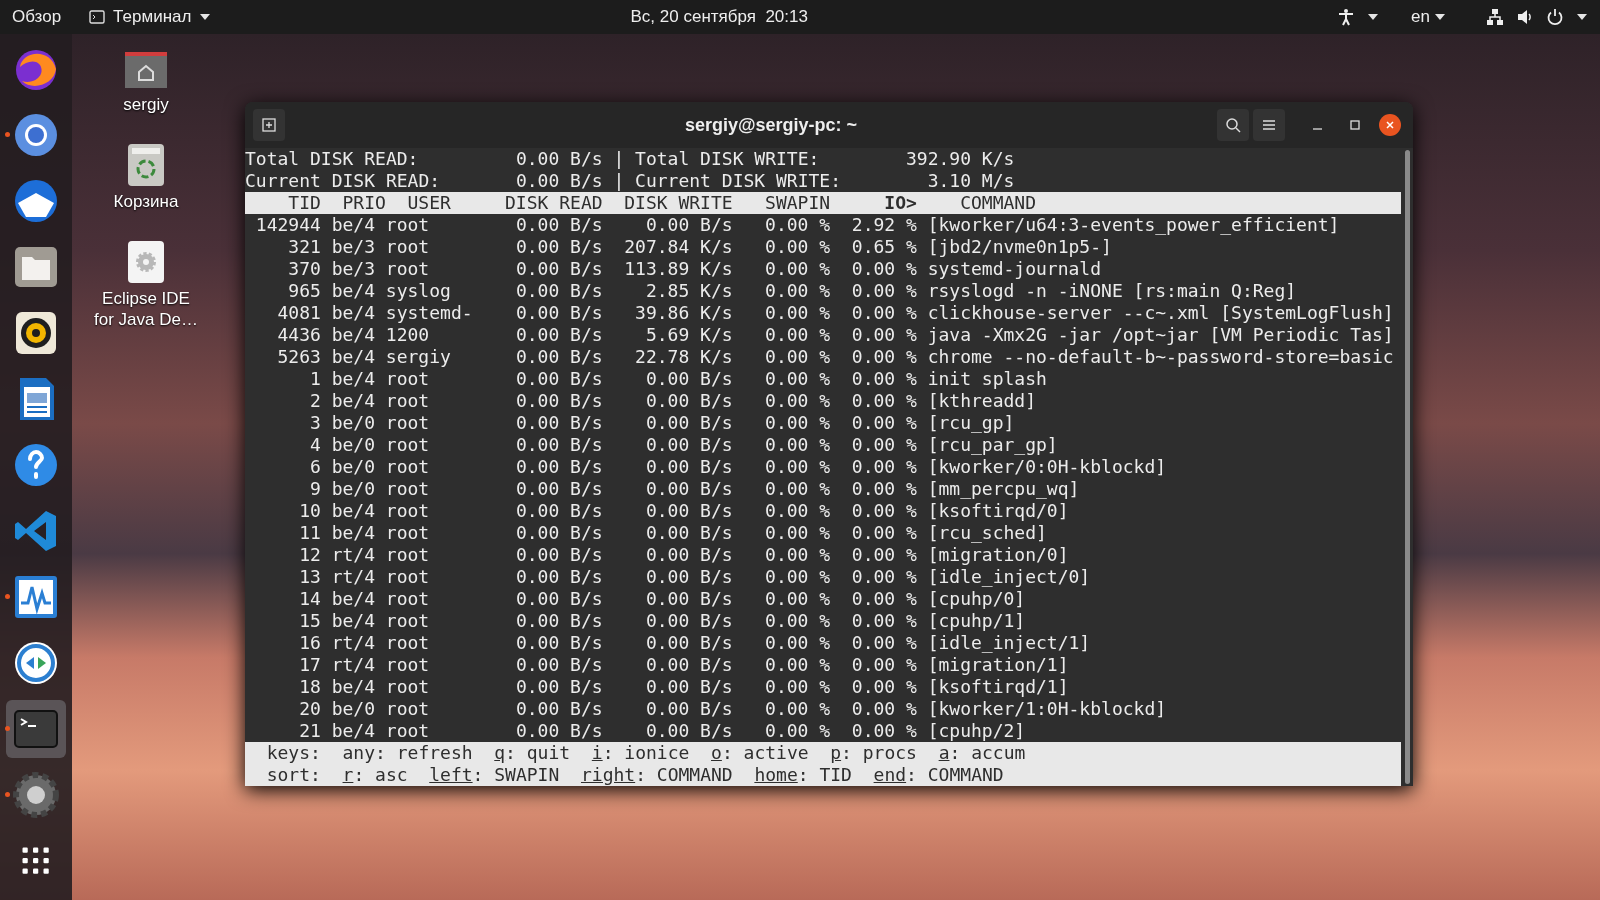  I want to click on clock: Вс, 20 сентября 20:13, so click(719, 17).